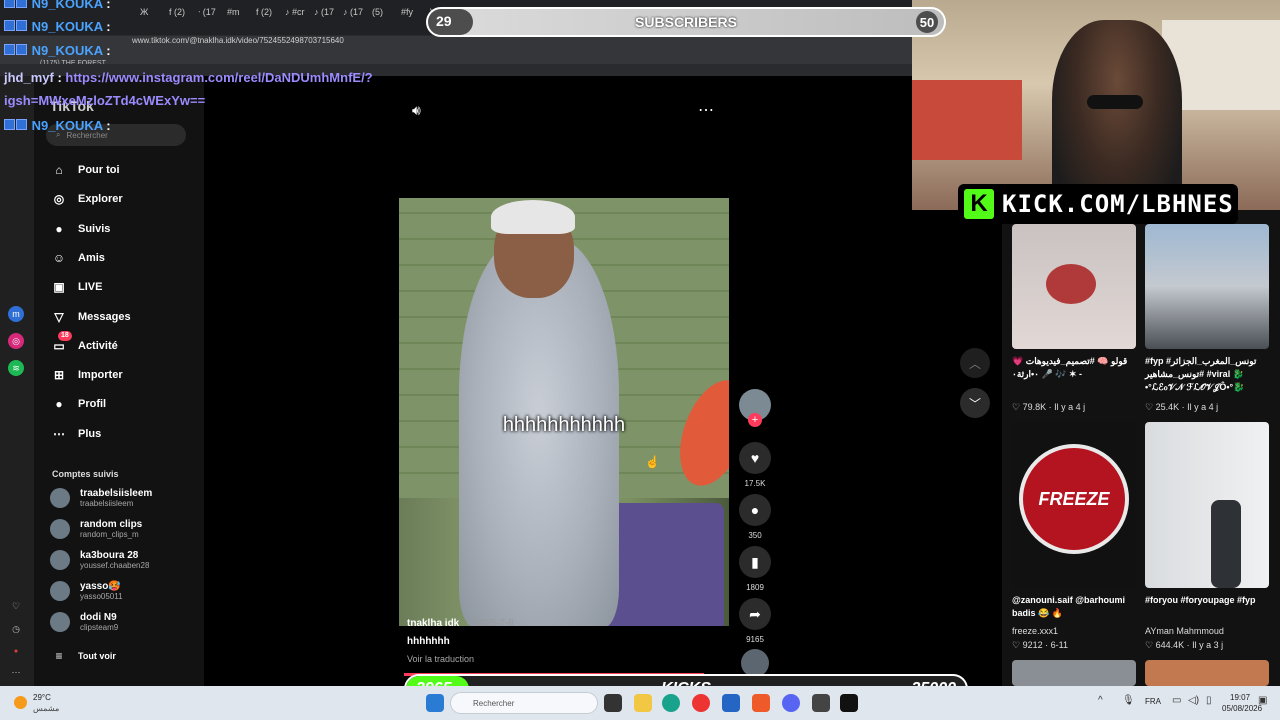  I want to click on following-account: traabelsiisleem traabelsiisleem, so click(101, 498).